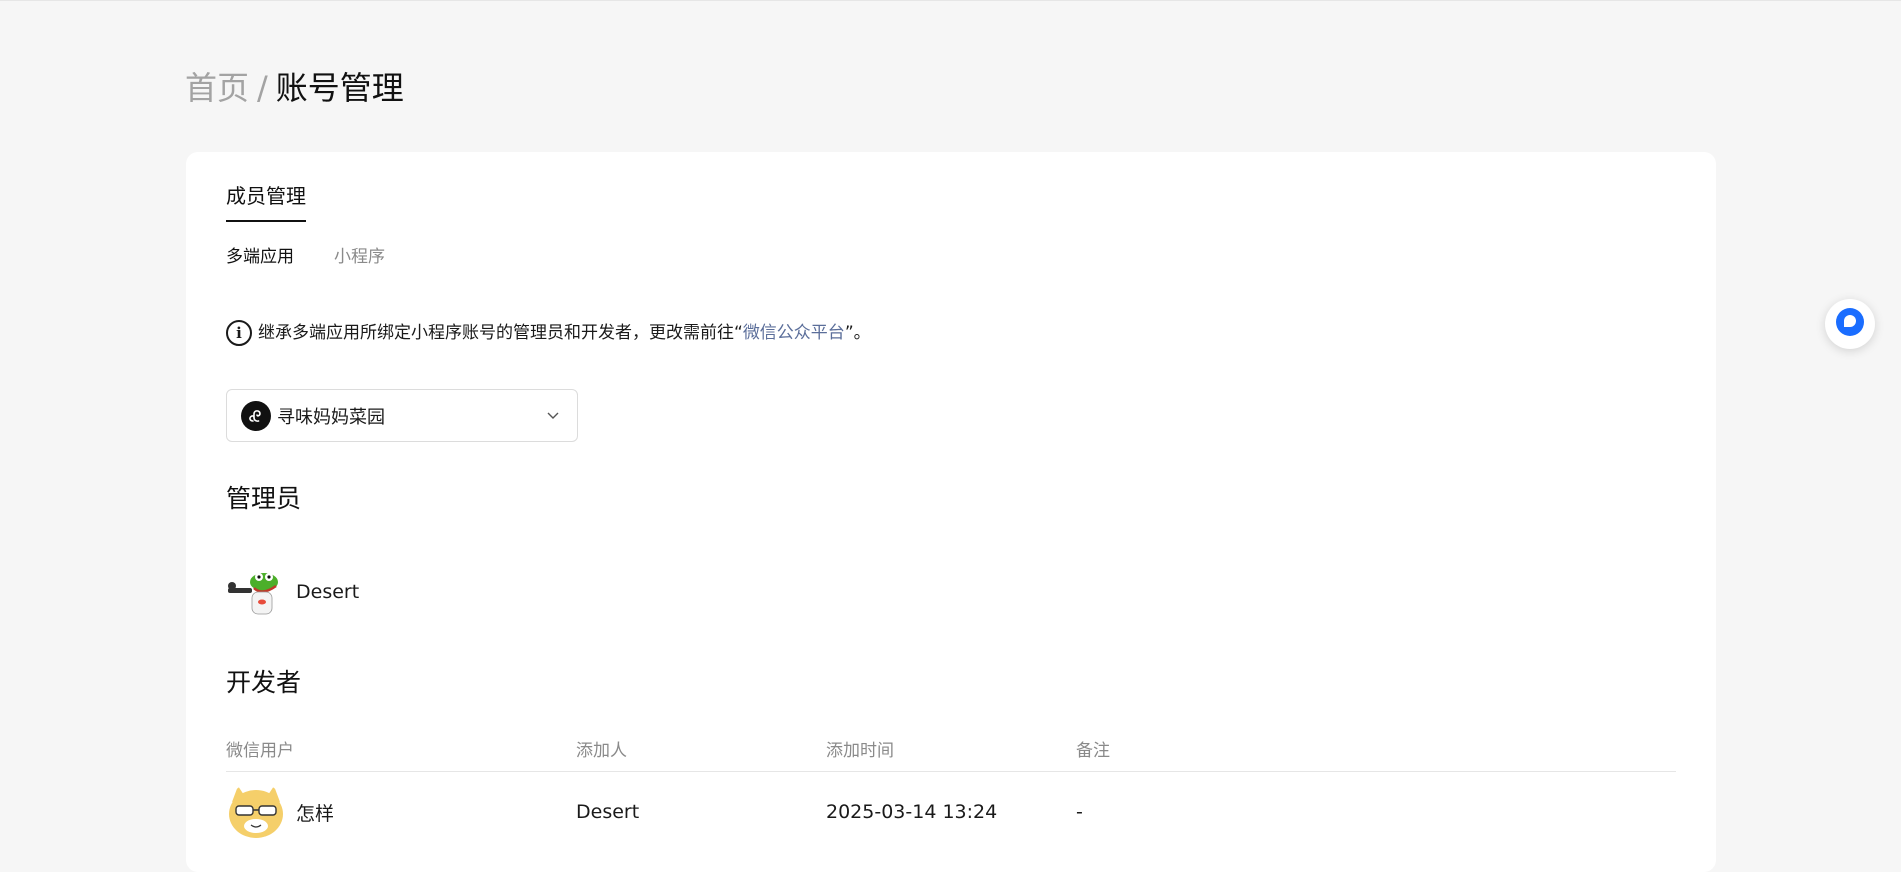  I want to click on mini-program-select: 寻味妈妈菜园, so click(402, 415).